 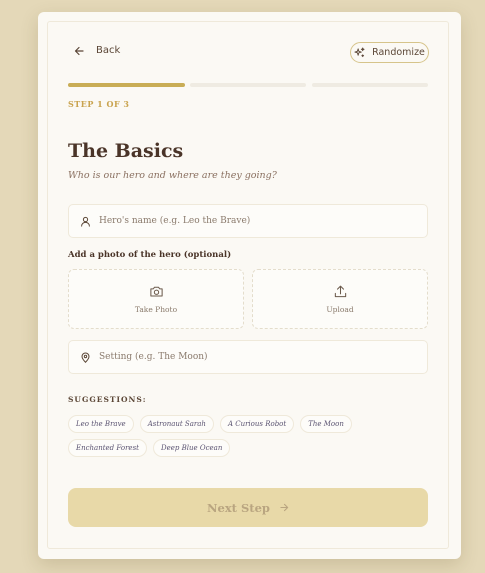 What do you see at coordinates (101, 424) in the screenshot?
I see `suggestion-chip: Leo the Brave` at bounding box center [101, 424].